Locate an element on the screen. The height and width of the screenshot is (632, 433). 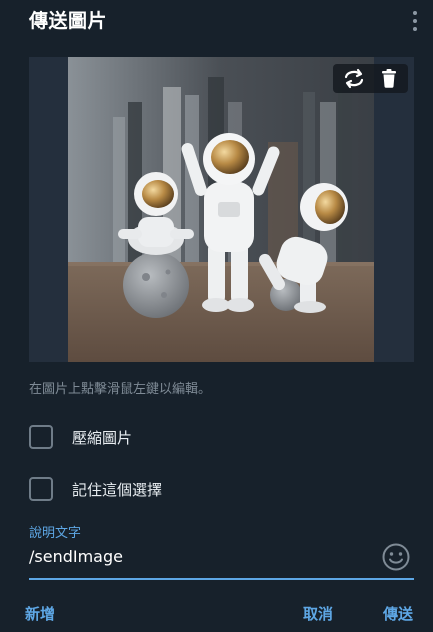
emoji-button is located at coordinates (396, 557).